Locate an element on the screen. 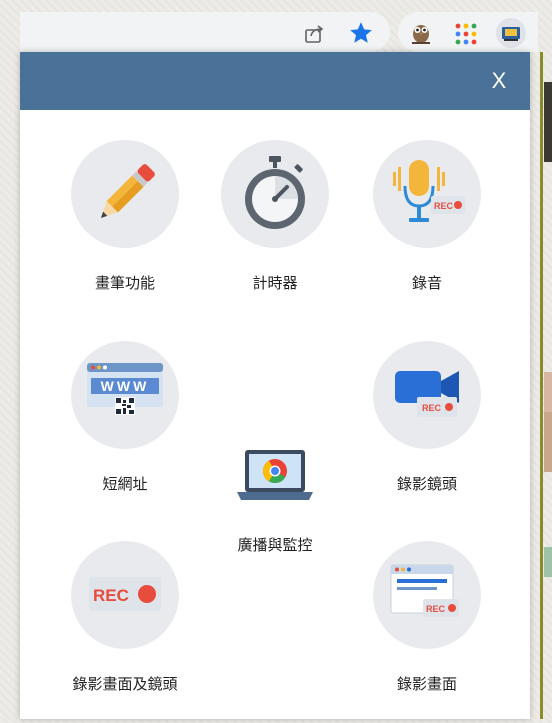 Image resolution: width=552 pixels, height=723 pixels. chrome-laptop-icon is located at coordinates (275, 475).